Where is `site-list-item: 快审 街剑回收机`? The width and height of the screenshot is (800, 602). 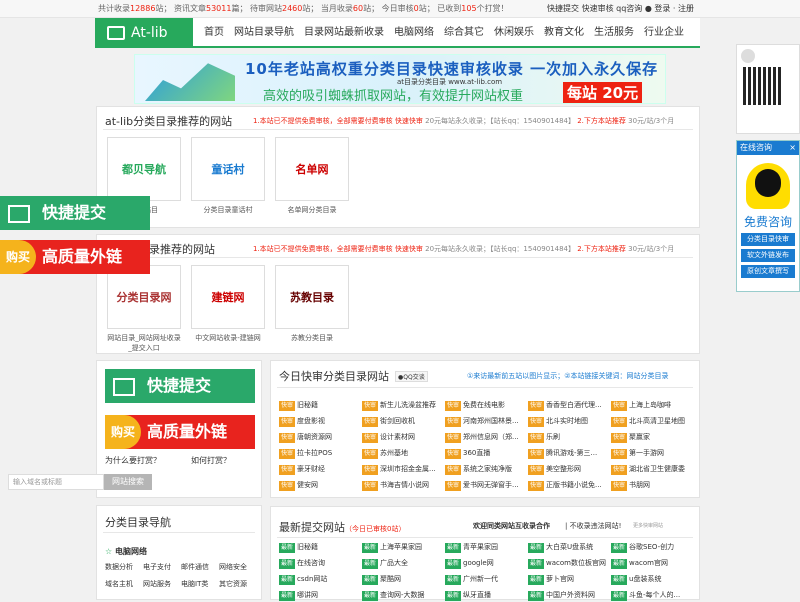 site-list-item: 快审 街剑回收机 is located at coordinates (402, 421).